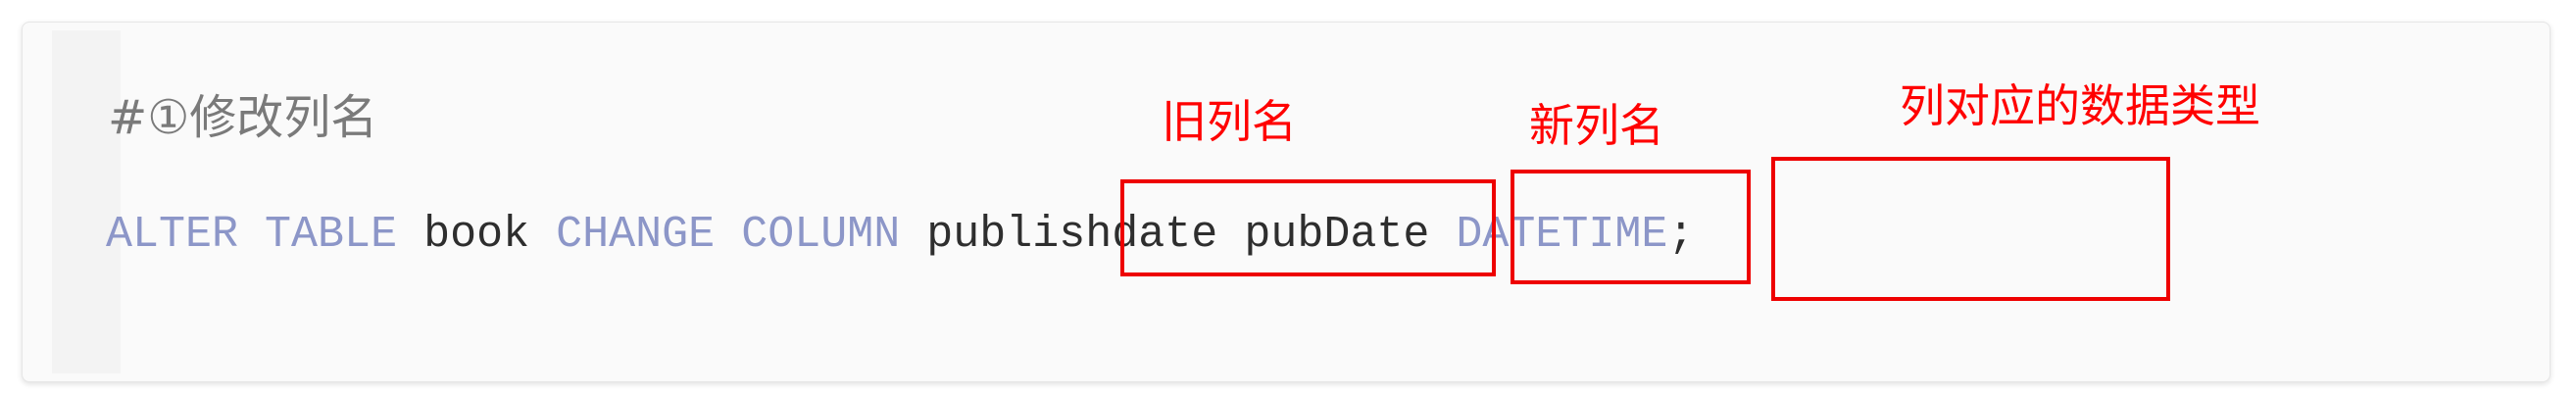 This screenshot has height=396, width=2576. Describe the element at coordinates (1631, 227) in the screenshot. I see `new-column-highlight-box` at that location.